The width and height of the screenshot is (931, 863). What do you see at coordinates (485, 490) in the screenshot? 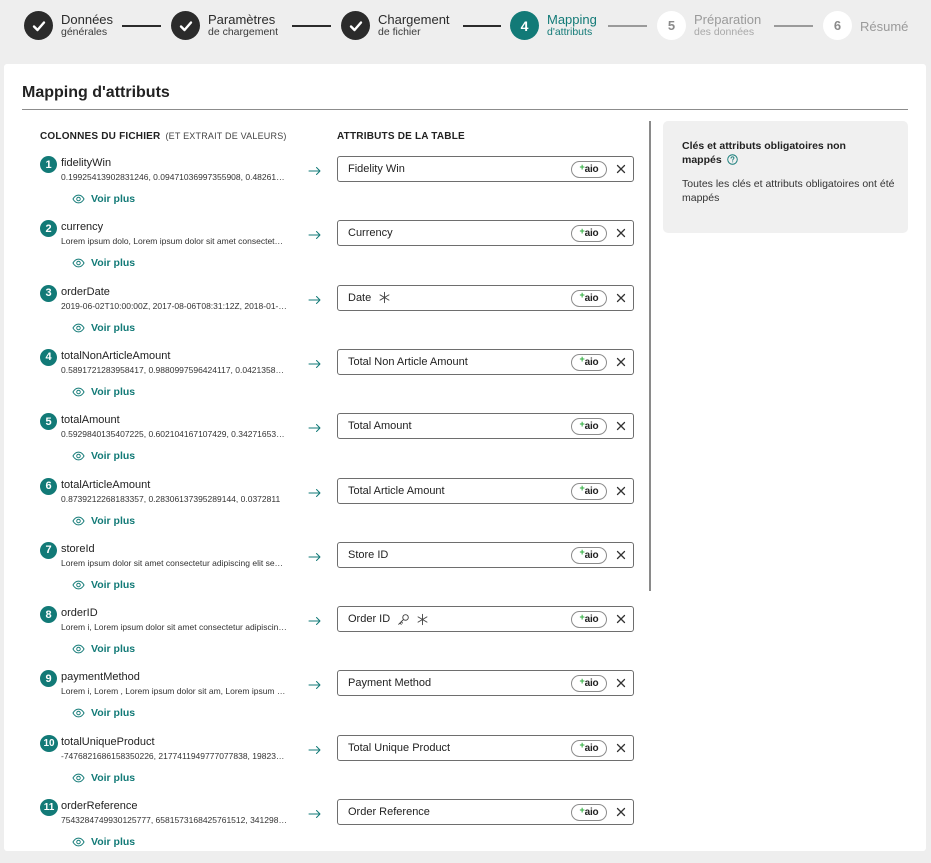
I see `attribute-select: Total Article Amount + aio` at bounding box center [485, 490].